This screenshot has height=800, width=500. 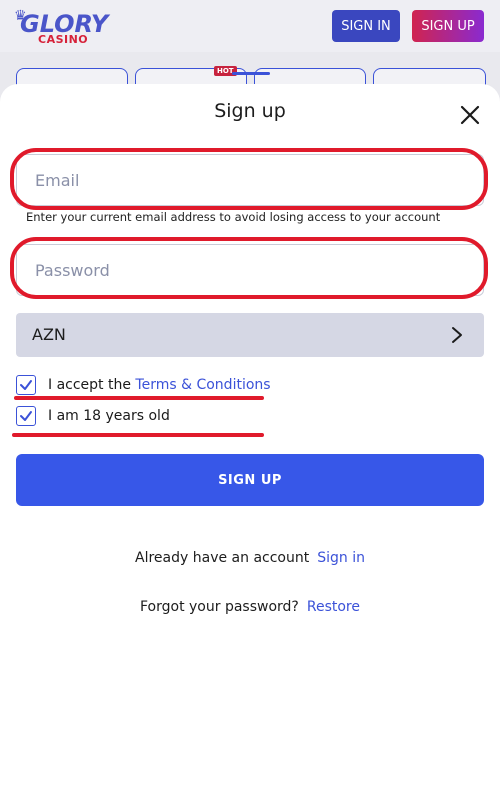 What do you see at coordinates (250, 335) in the screenshot?
I see `currency-select: AZN` at bounding box center [250, 335].